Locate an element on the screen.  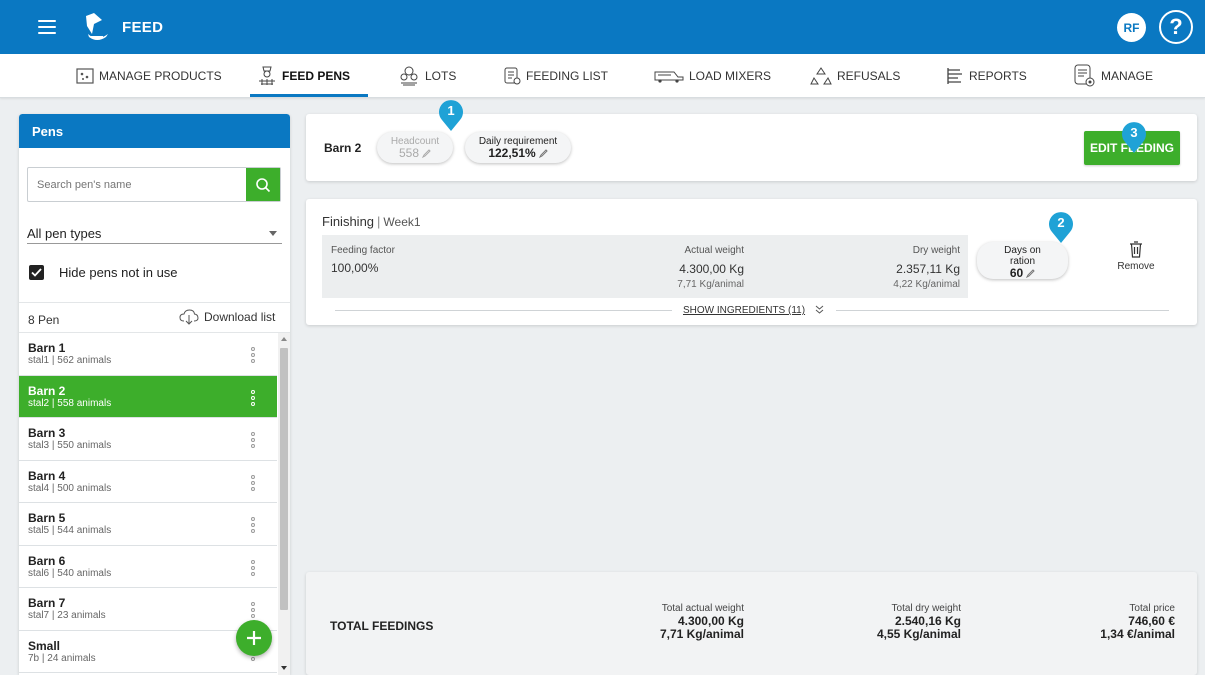
check-icon is located at coordinates (36, 272).